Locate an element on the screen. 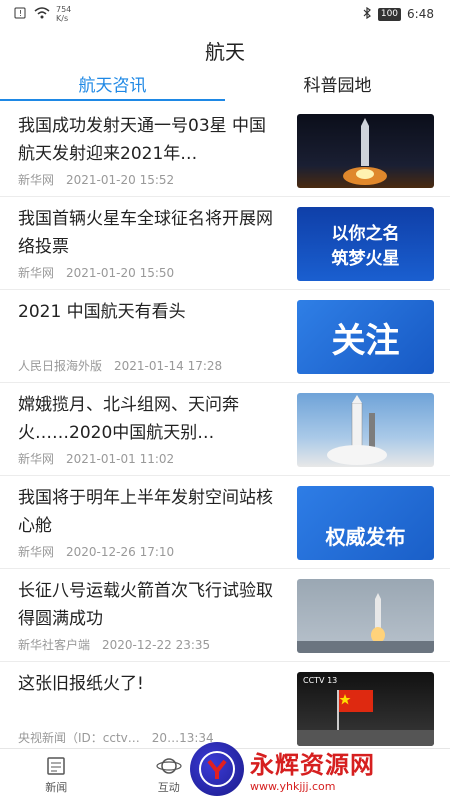 The width and height of the screenshot is (450, 801). status-left: ! 754 K/s is located at coordinates (35, 14).